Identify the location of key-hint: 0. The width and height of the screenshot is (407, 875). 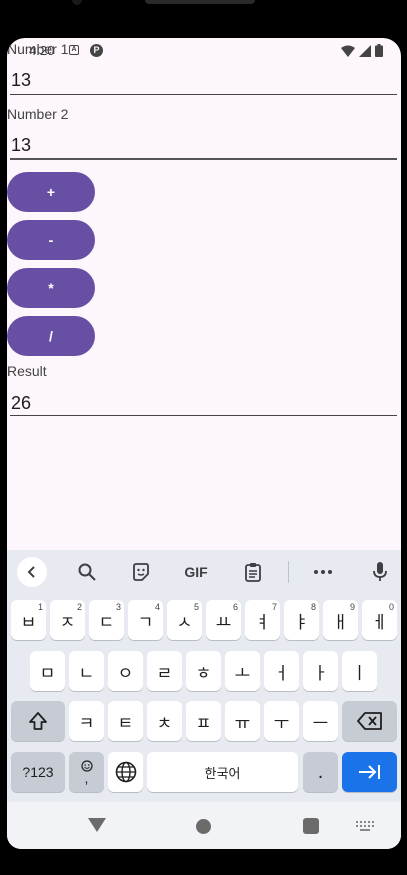
(391, 607).